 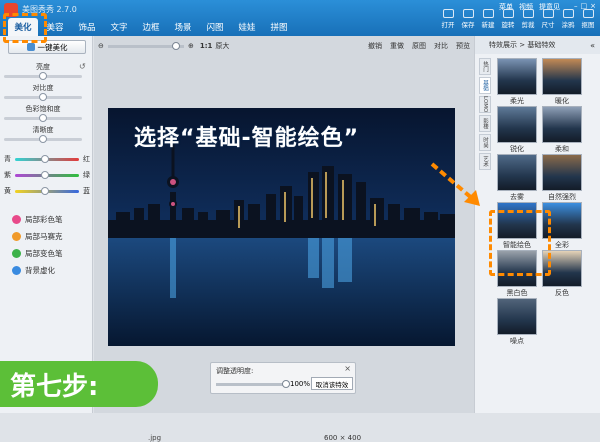 What do you see at coordinates (548, 25) in the screenshot?
I see `toolbar-label: 尺寸` at bounding box center [548, 25].